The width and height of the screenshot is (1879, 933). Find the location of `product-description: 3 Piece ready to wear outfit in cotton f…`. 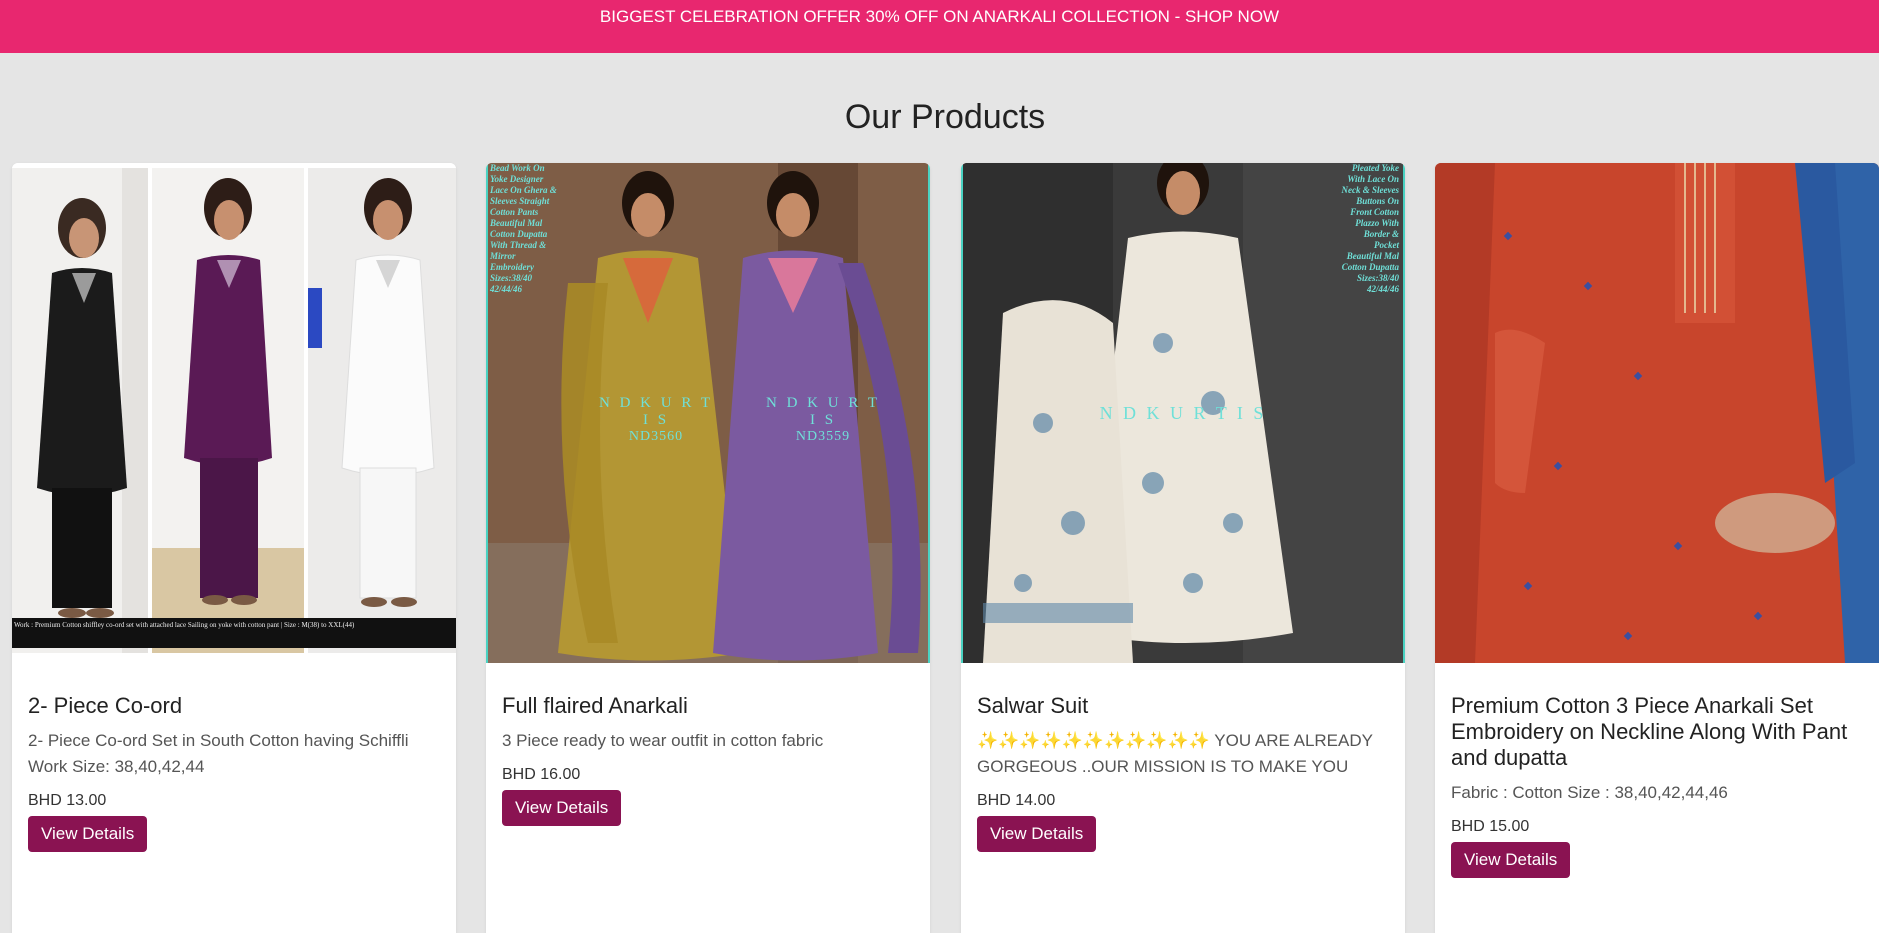

product-description: 3 Piece ready to wear outfit in cotton f… is located at coordinates (663, 740).